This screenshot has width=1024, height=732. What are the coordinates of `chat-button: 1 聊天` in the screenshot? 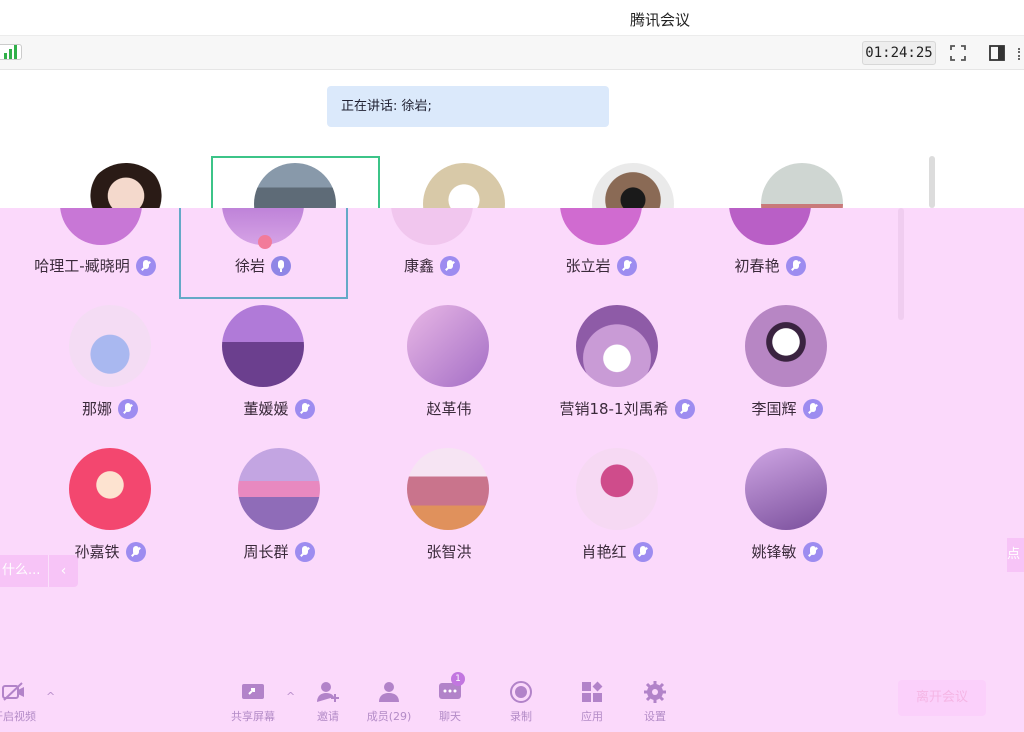 It's located at (450, 698).